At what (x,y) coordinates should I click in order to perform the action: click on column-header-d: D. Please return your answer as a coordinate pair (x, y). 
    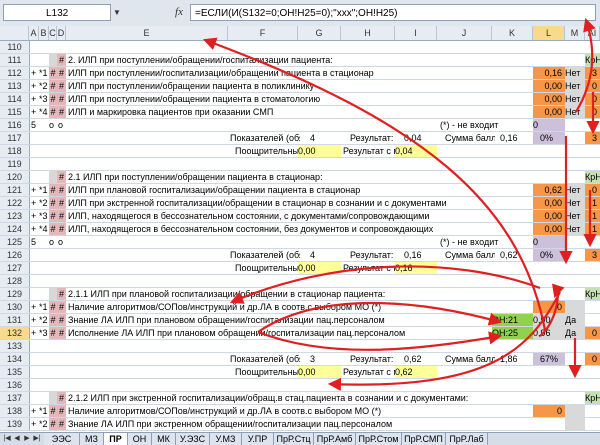
    Looking at the image, I should click on (61, 33).